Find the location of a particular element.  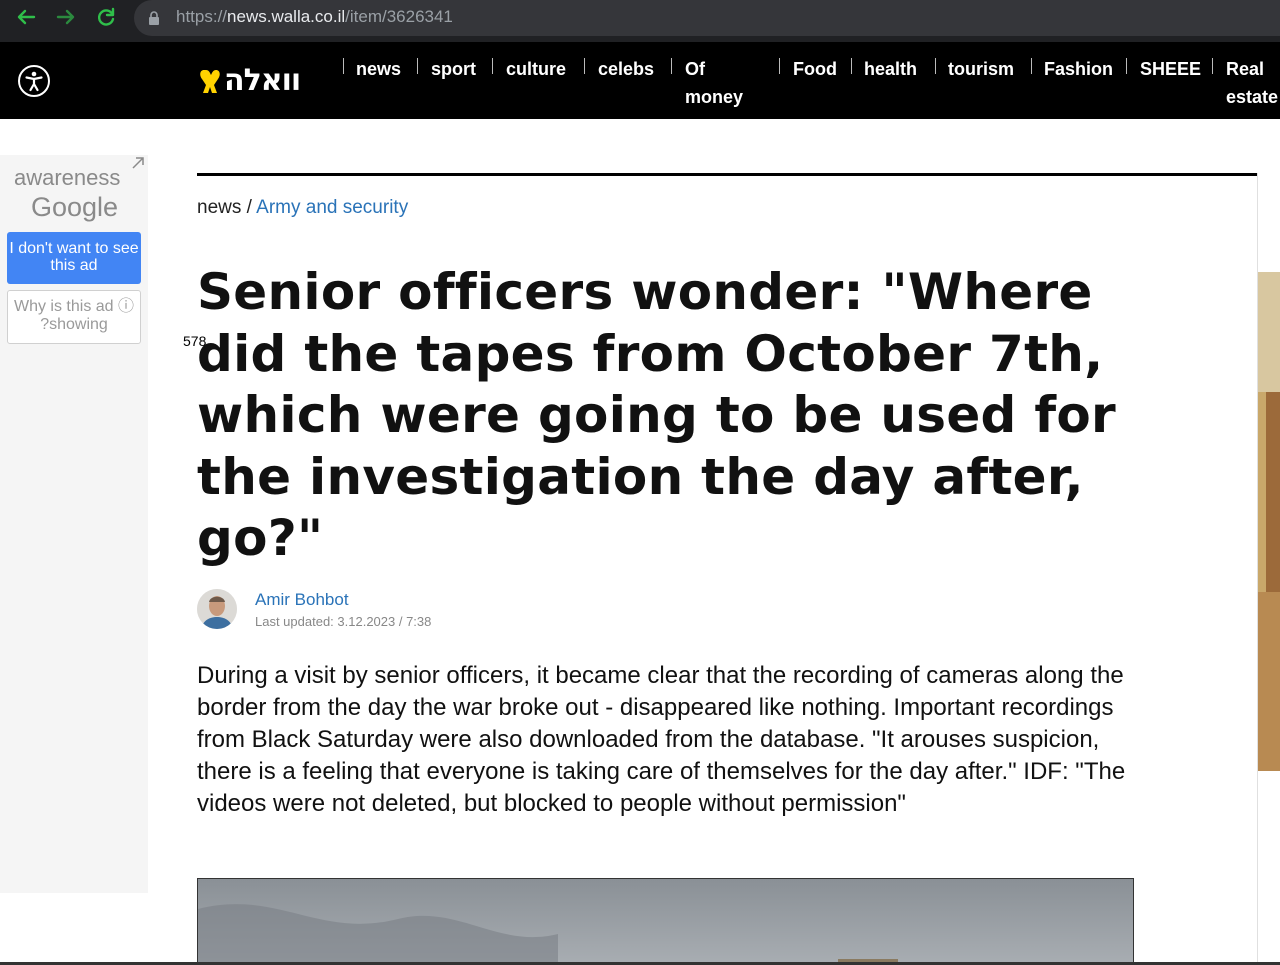

nav-real-estate: Real estate is located at coordinates (1252, 83).